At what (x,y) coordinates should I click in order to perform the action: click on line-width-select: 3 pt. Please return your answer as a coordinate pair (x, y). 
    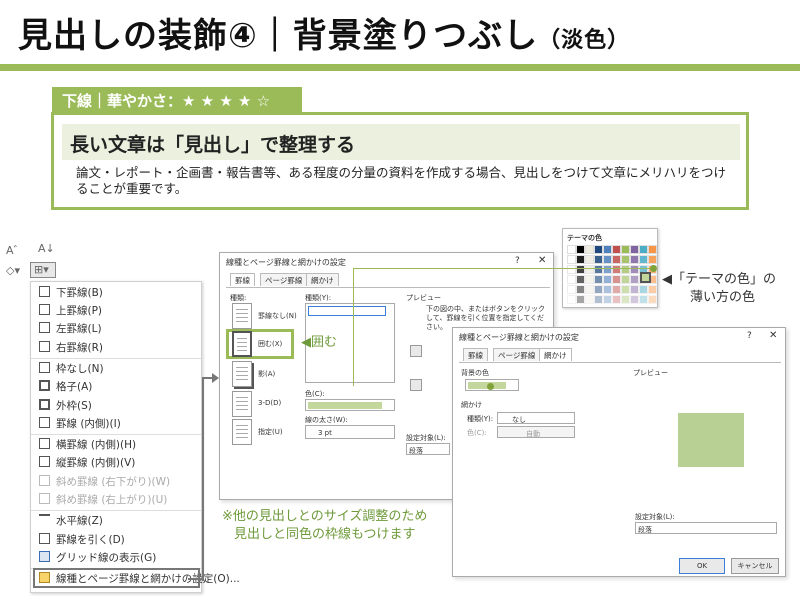
    Looking at the image, I should click on (350, 432).